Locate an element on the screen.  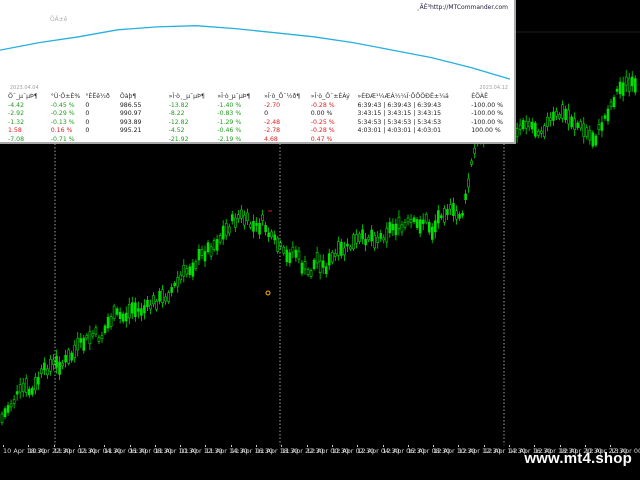
table-cell: -8.22 is located at coordinates (176, 113).